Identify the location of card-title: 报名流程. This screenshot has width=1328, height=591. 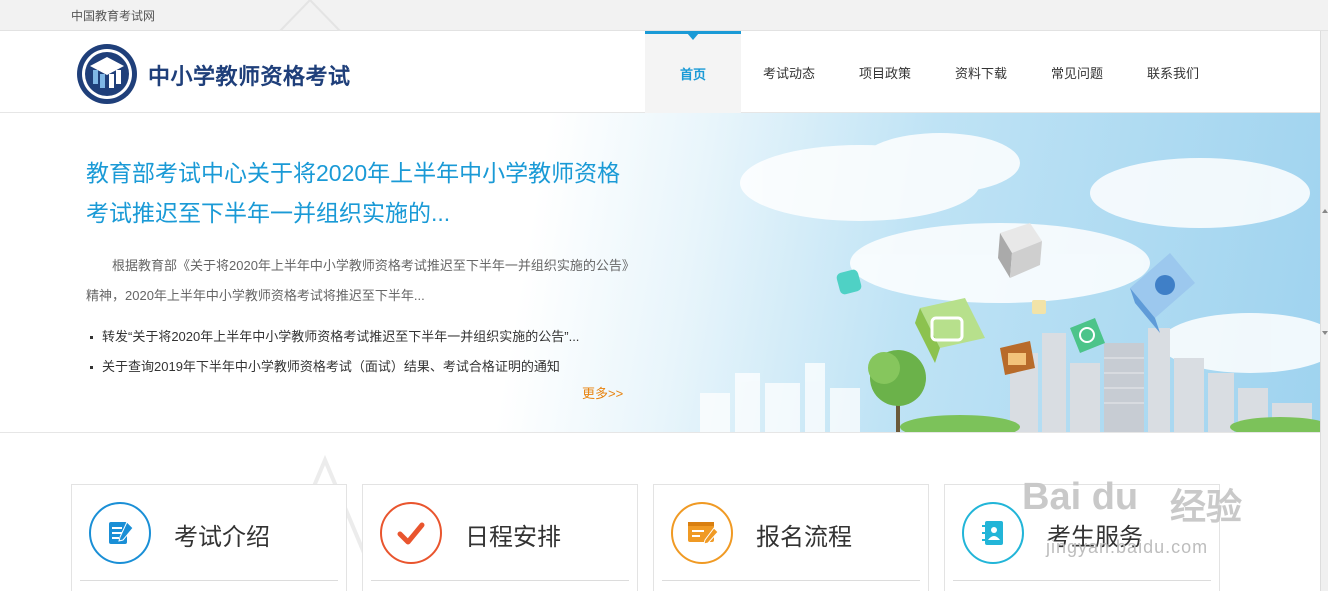
(804, 537).